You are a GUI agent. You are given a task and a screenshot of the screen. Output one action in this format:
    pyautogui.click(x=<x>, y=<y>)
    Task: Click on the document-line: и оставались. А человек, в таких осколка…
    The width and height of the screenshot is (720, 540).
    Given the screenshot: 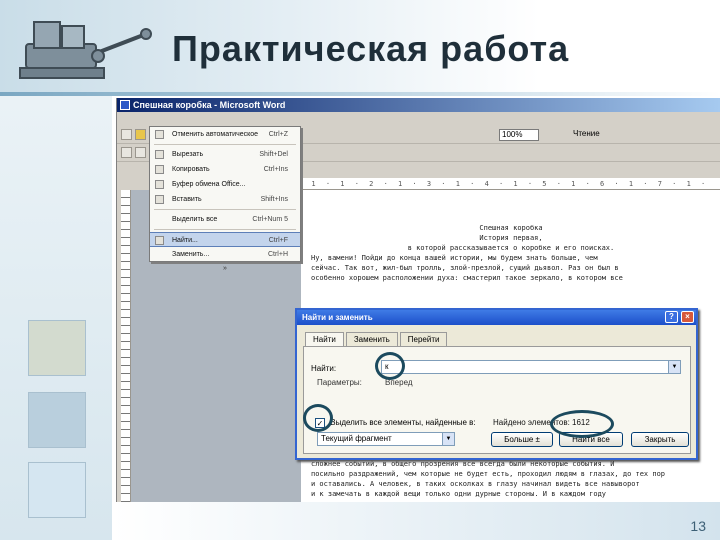 What is the action you would take?
    pyautogui.click(x=475, y=484)
    